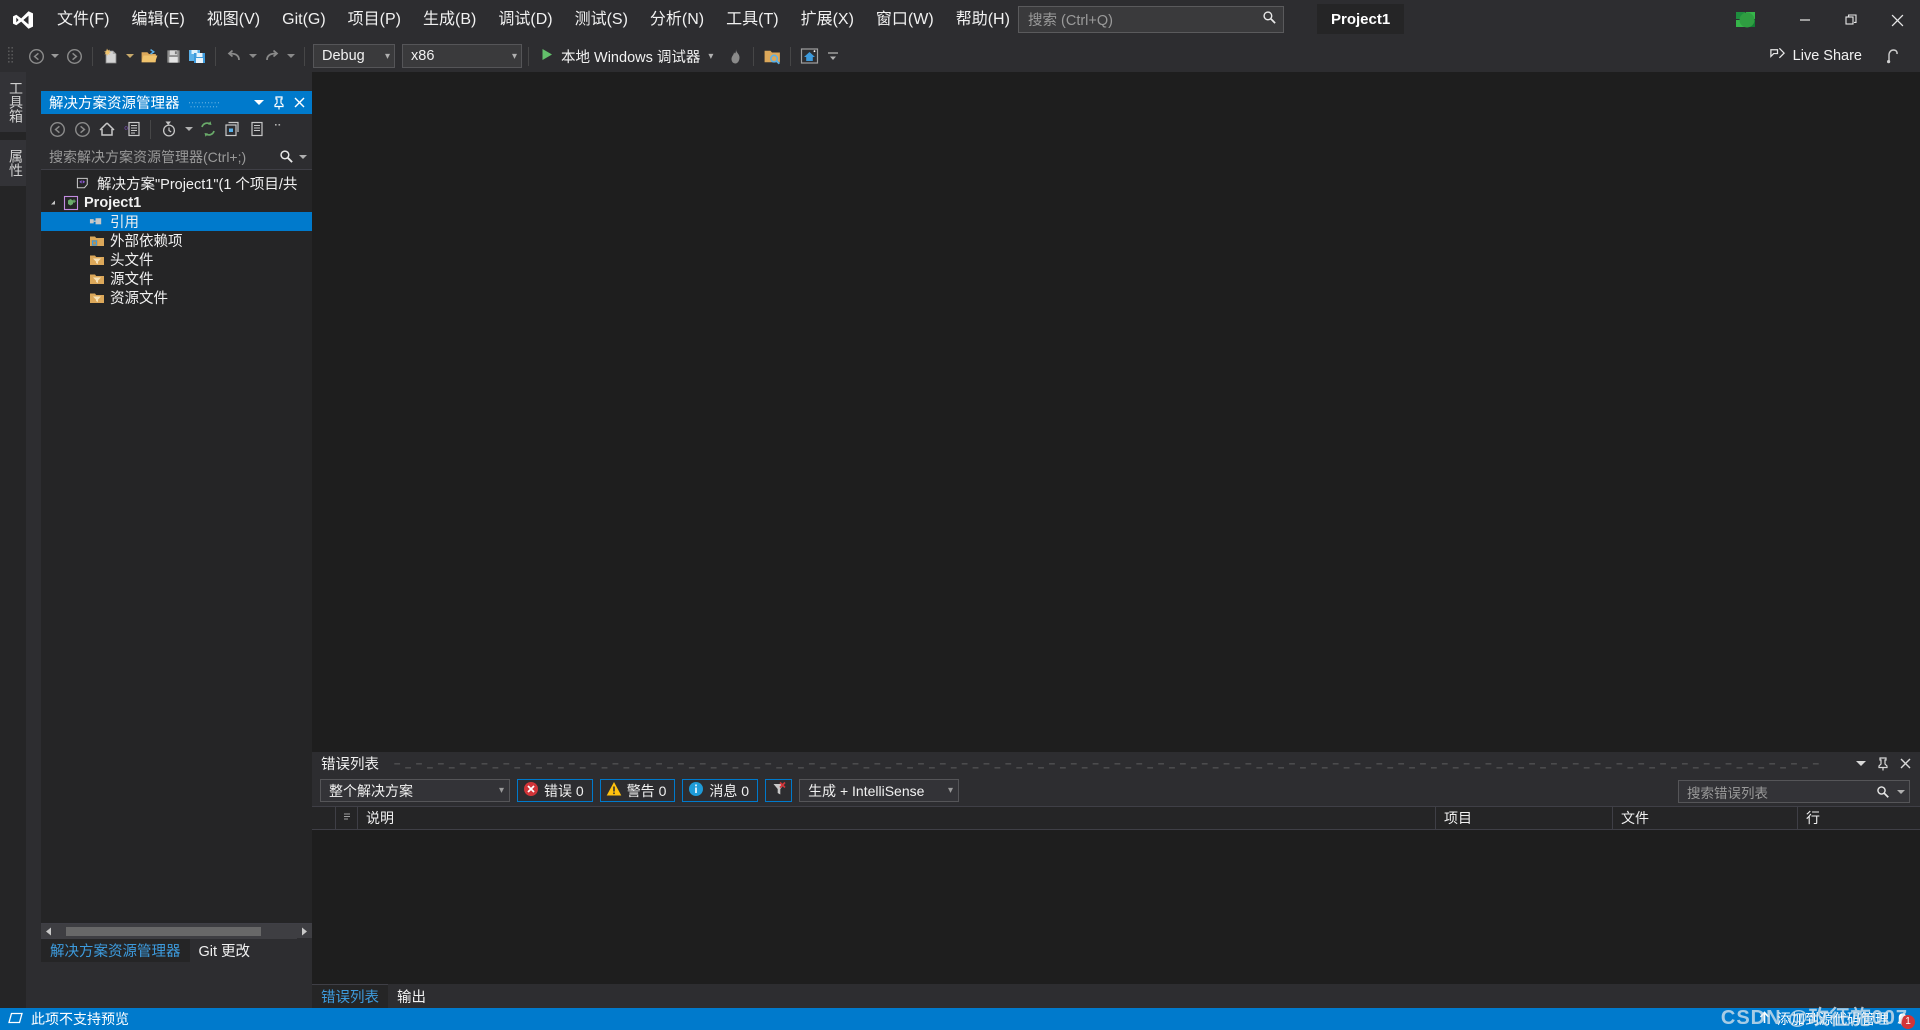  I want to click on solution-explorer-horizontal-scrollbar, so click(176, 931).